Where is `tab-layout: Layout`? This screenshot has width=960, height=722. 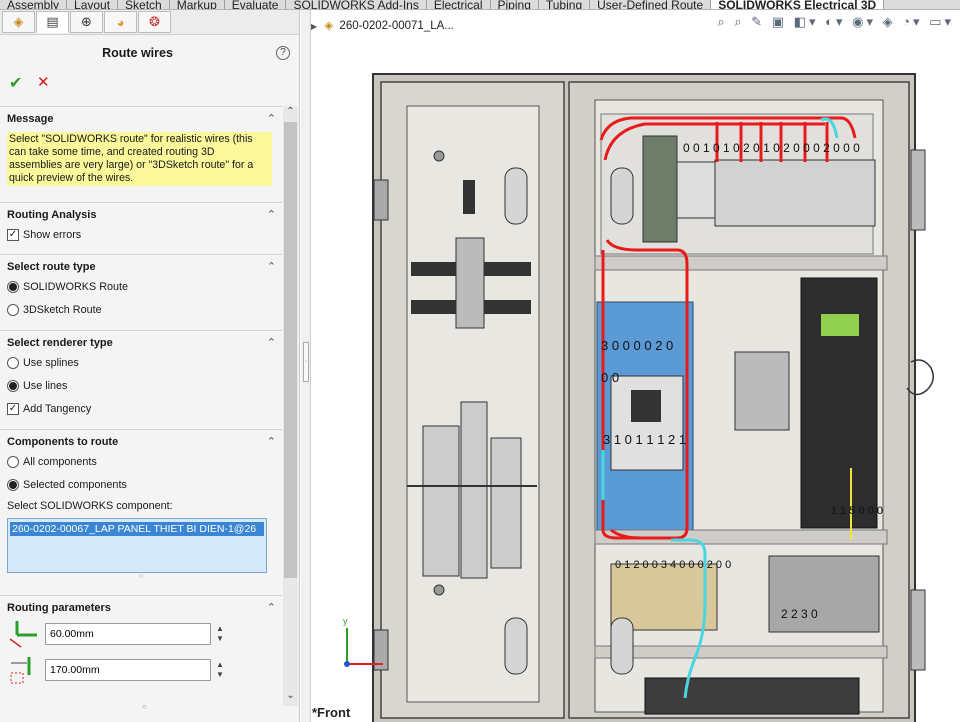
tab-layout: Layout is located at coordinates (93, 4).